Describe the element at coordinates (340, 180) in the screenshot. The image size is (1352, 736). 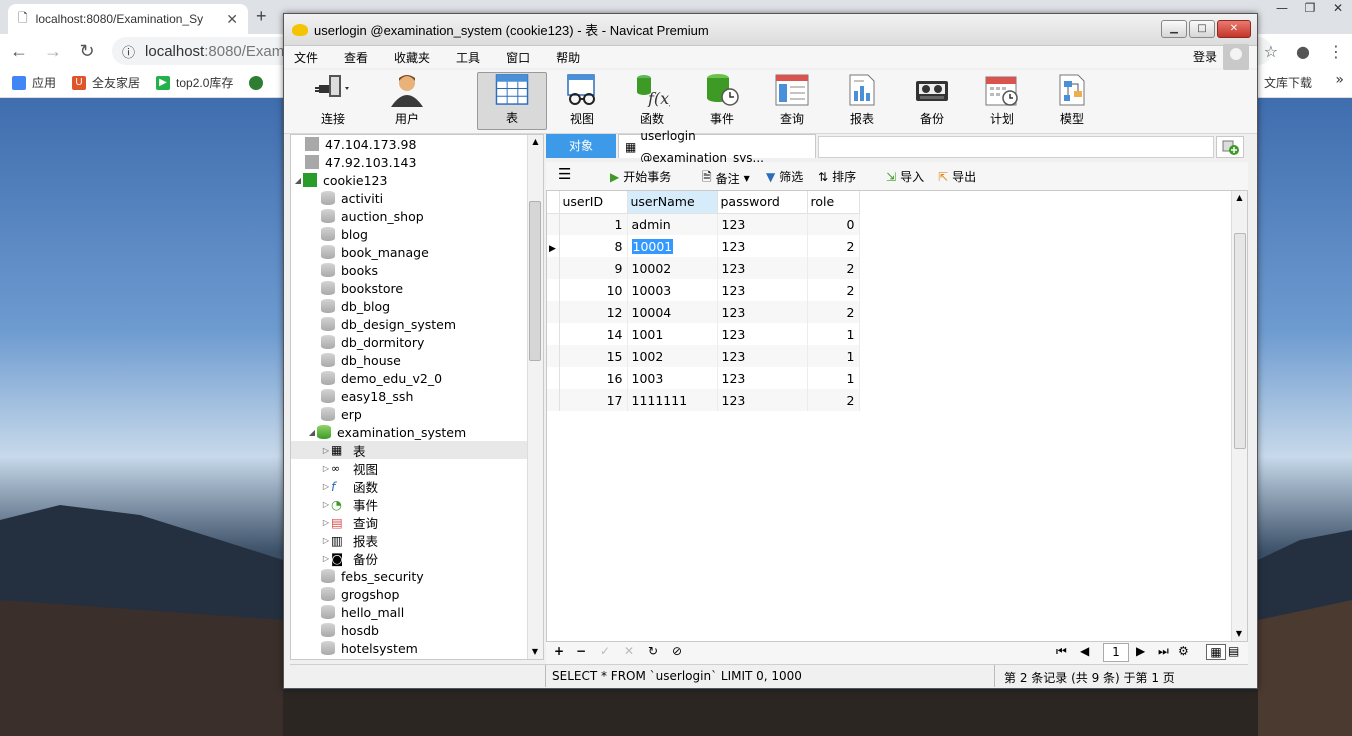
I see `tree-connection-open: ◢ cookie123` at that location.